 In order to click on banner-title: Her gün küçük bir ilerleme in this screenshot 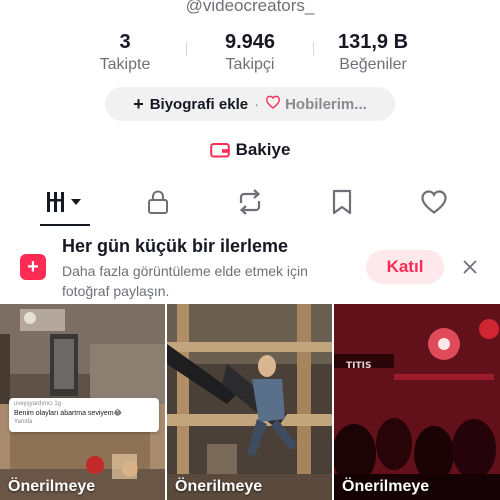, I will do `click(175, 246)`.